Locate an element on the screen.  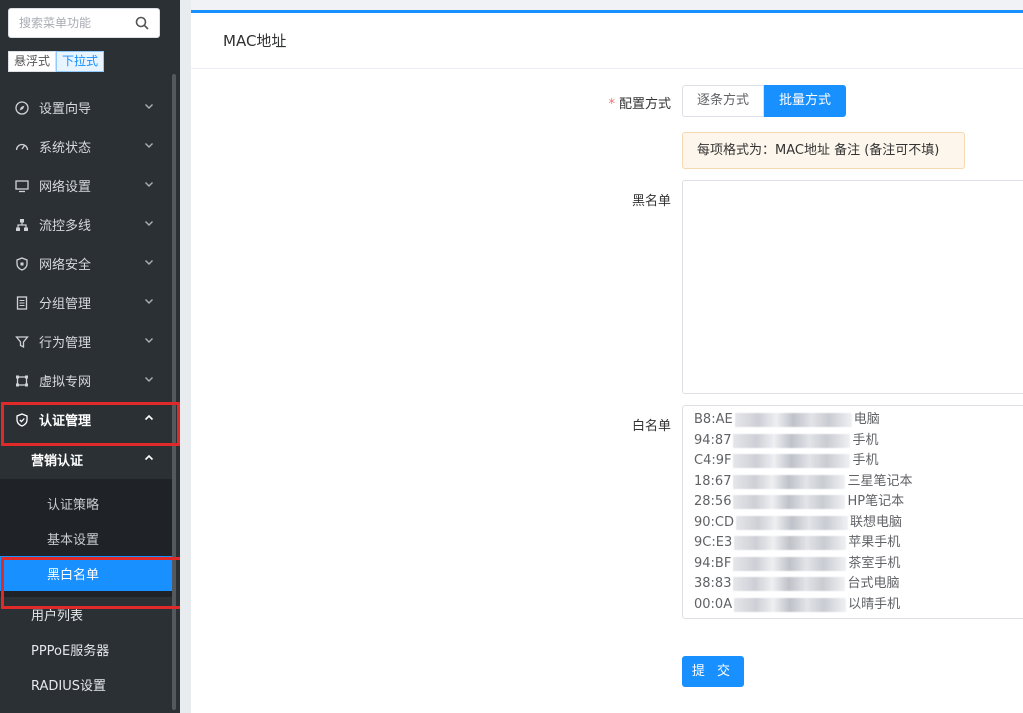
sidebar-group-marketing-auth: 营销认证 is located at coordinates (88, 459).